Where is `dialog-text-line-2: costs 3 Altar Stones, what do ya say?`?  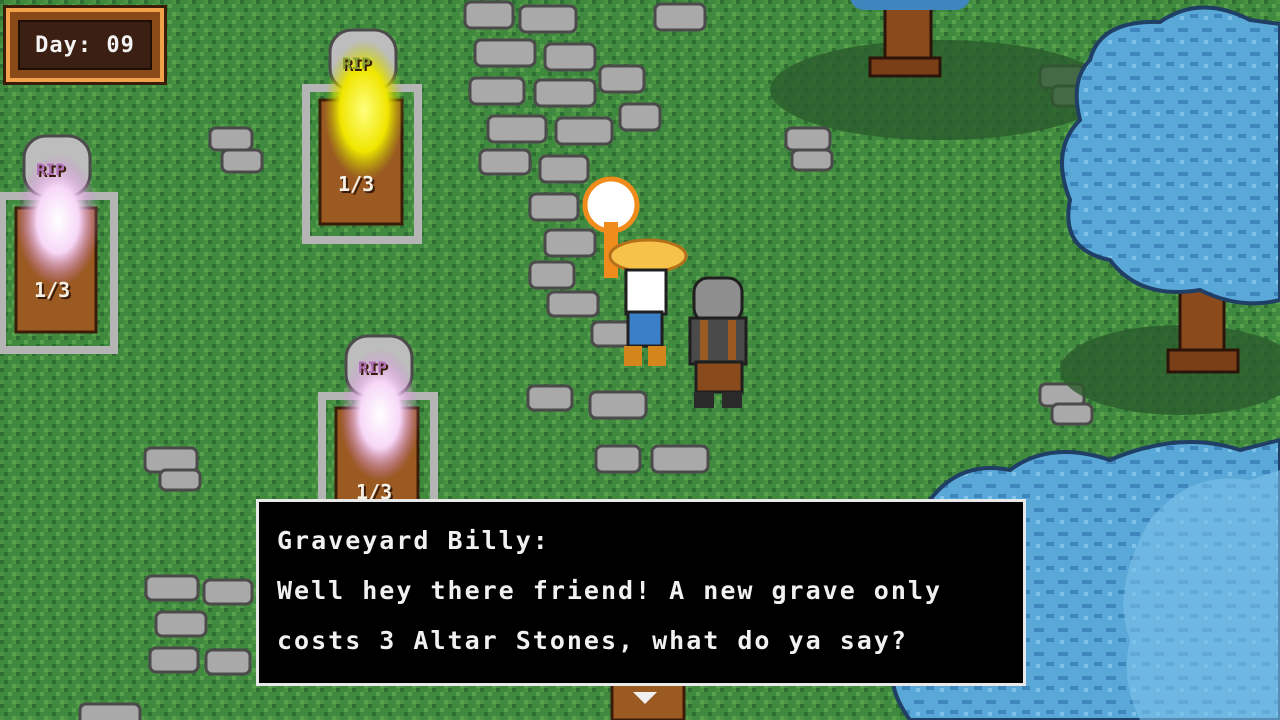 dialog-text-line-2: costs 3 Altar Stones, what do ya say? is located at coordinates (592, 640).